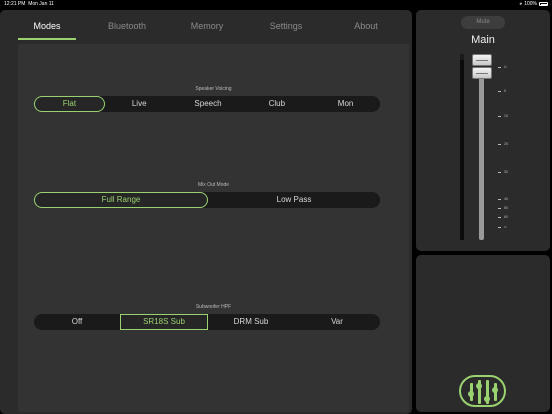 The width and height of the screenshot is (552, 414). Describe the element at coordinates (483, 333) in the screenshot. I see `logo-panel` at that location.